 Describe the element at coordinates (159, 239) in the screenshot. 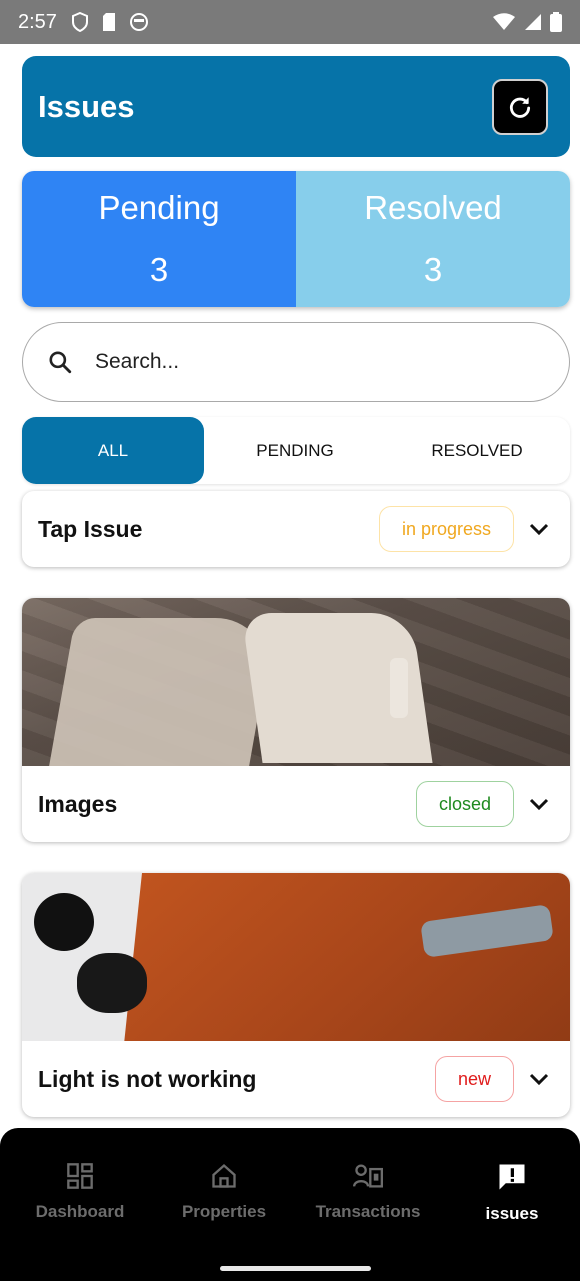

I see `pending-stat: Pending 3` at that location.